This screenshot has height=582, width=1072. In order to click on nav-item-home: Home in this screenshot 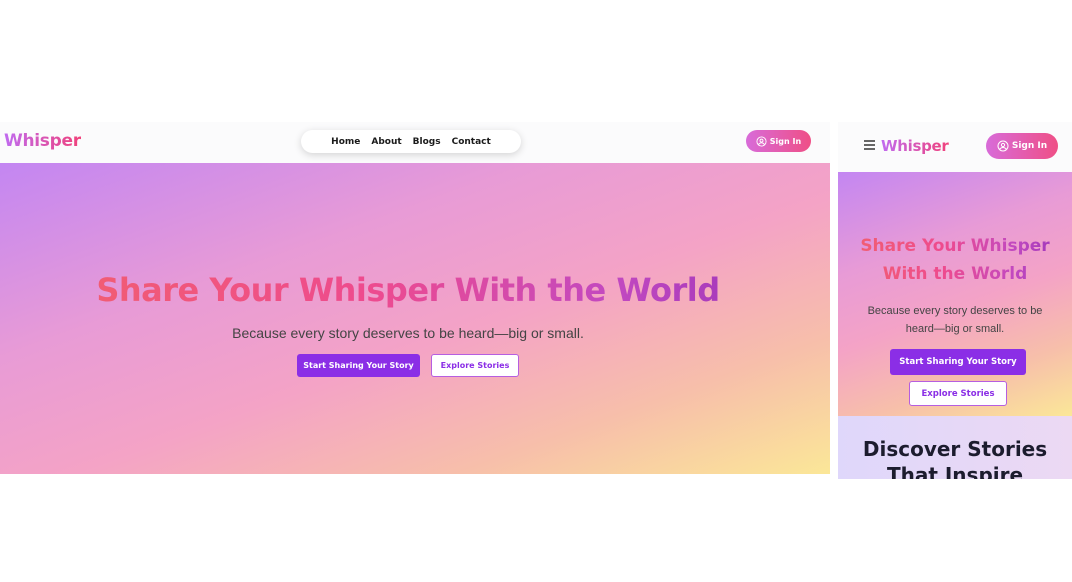, I will do `click(345, 142)`.